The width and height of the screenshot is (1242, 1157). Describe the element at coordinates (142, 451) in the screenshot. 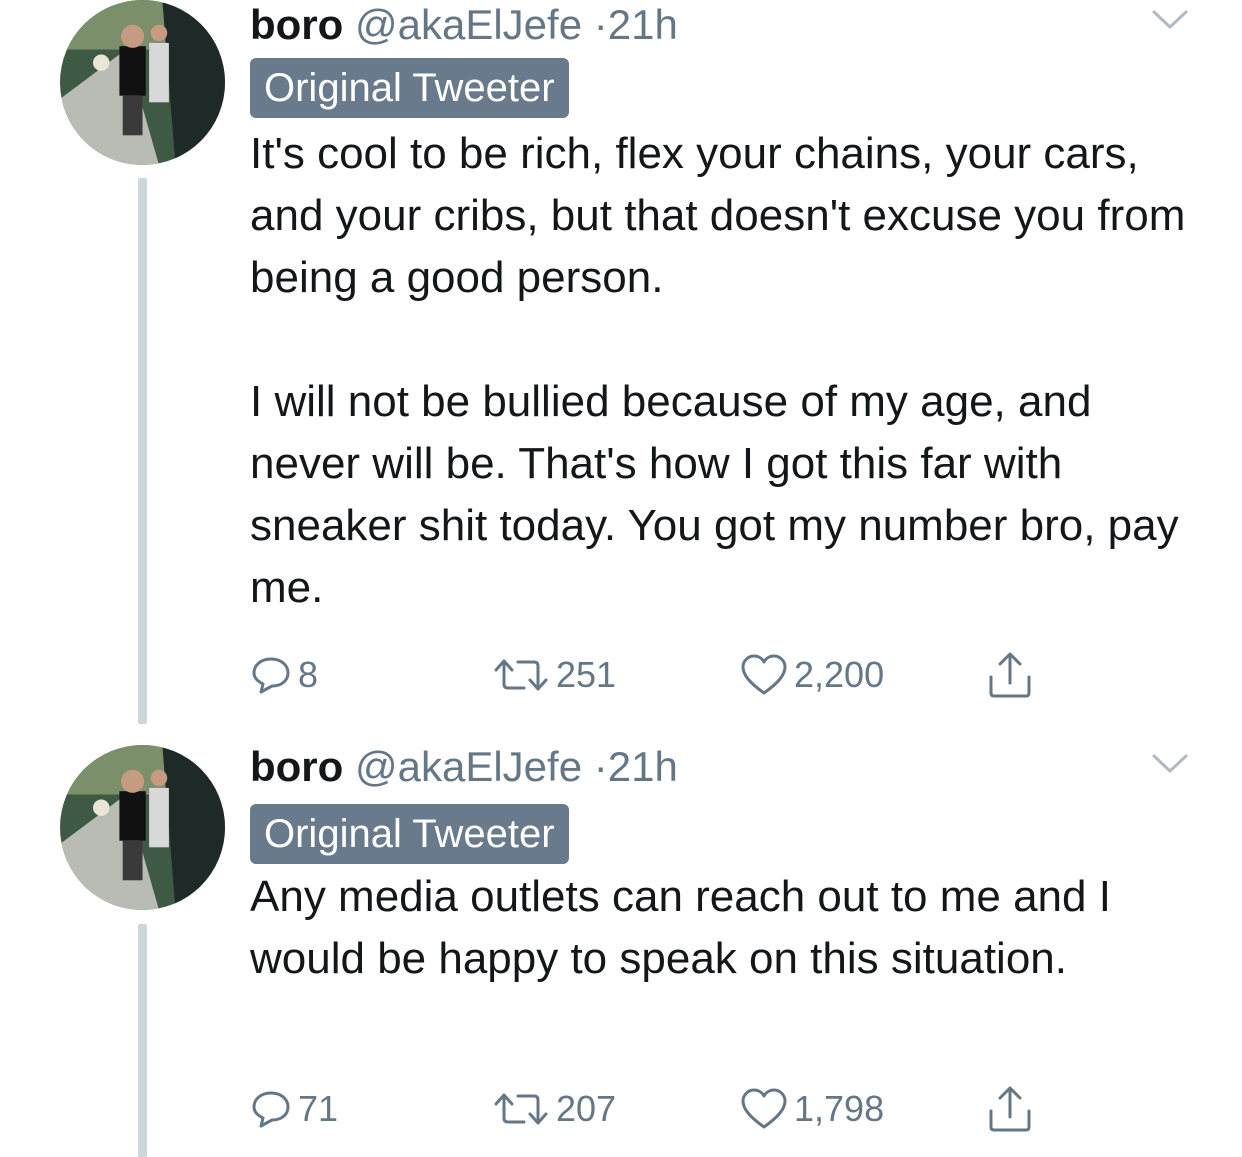

I see `thread-line` at that location.